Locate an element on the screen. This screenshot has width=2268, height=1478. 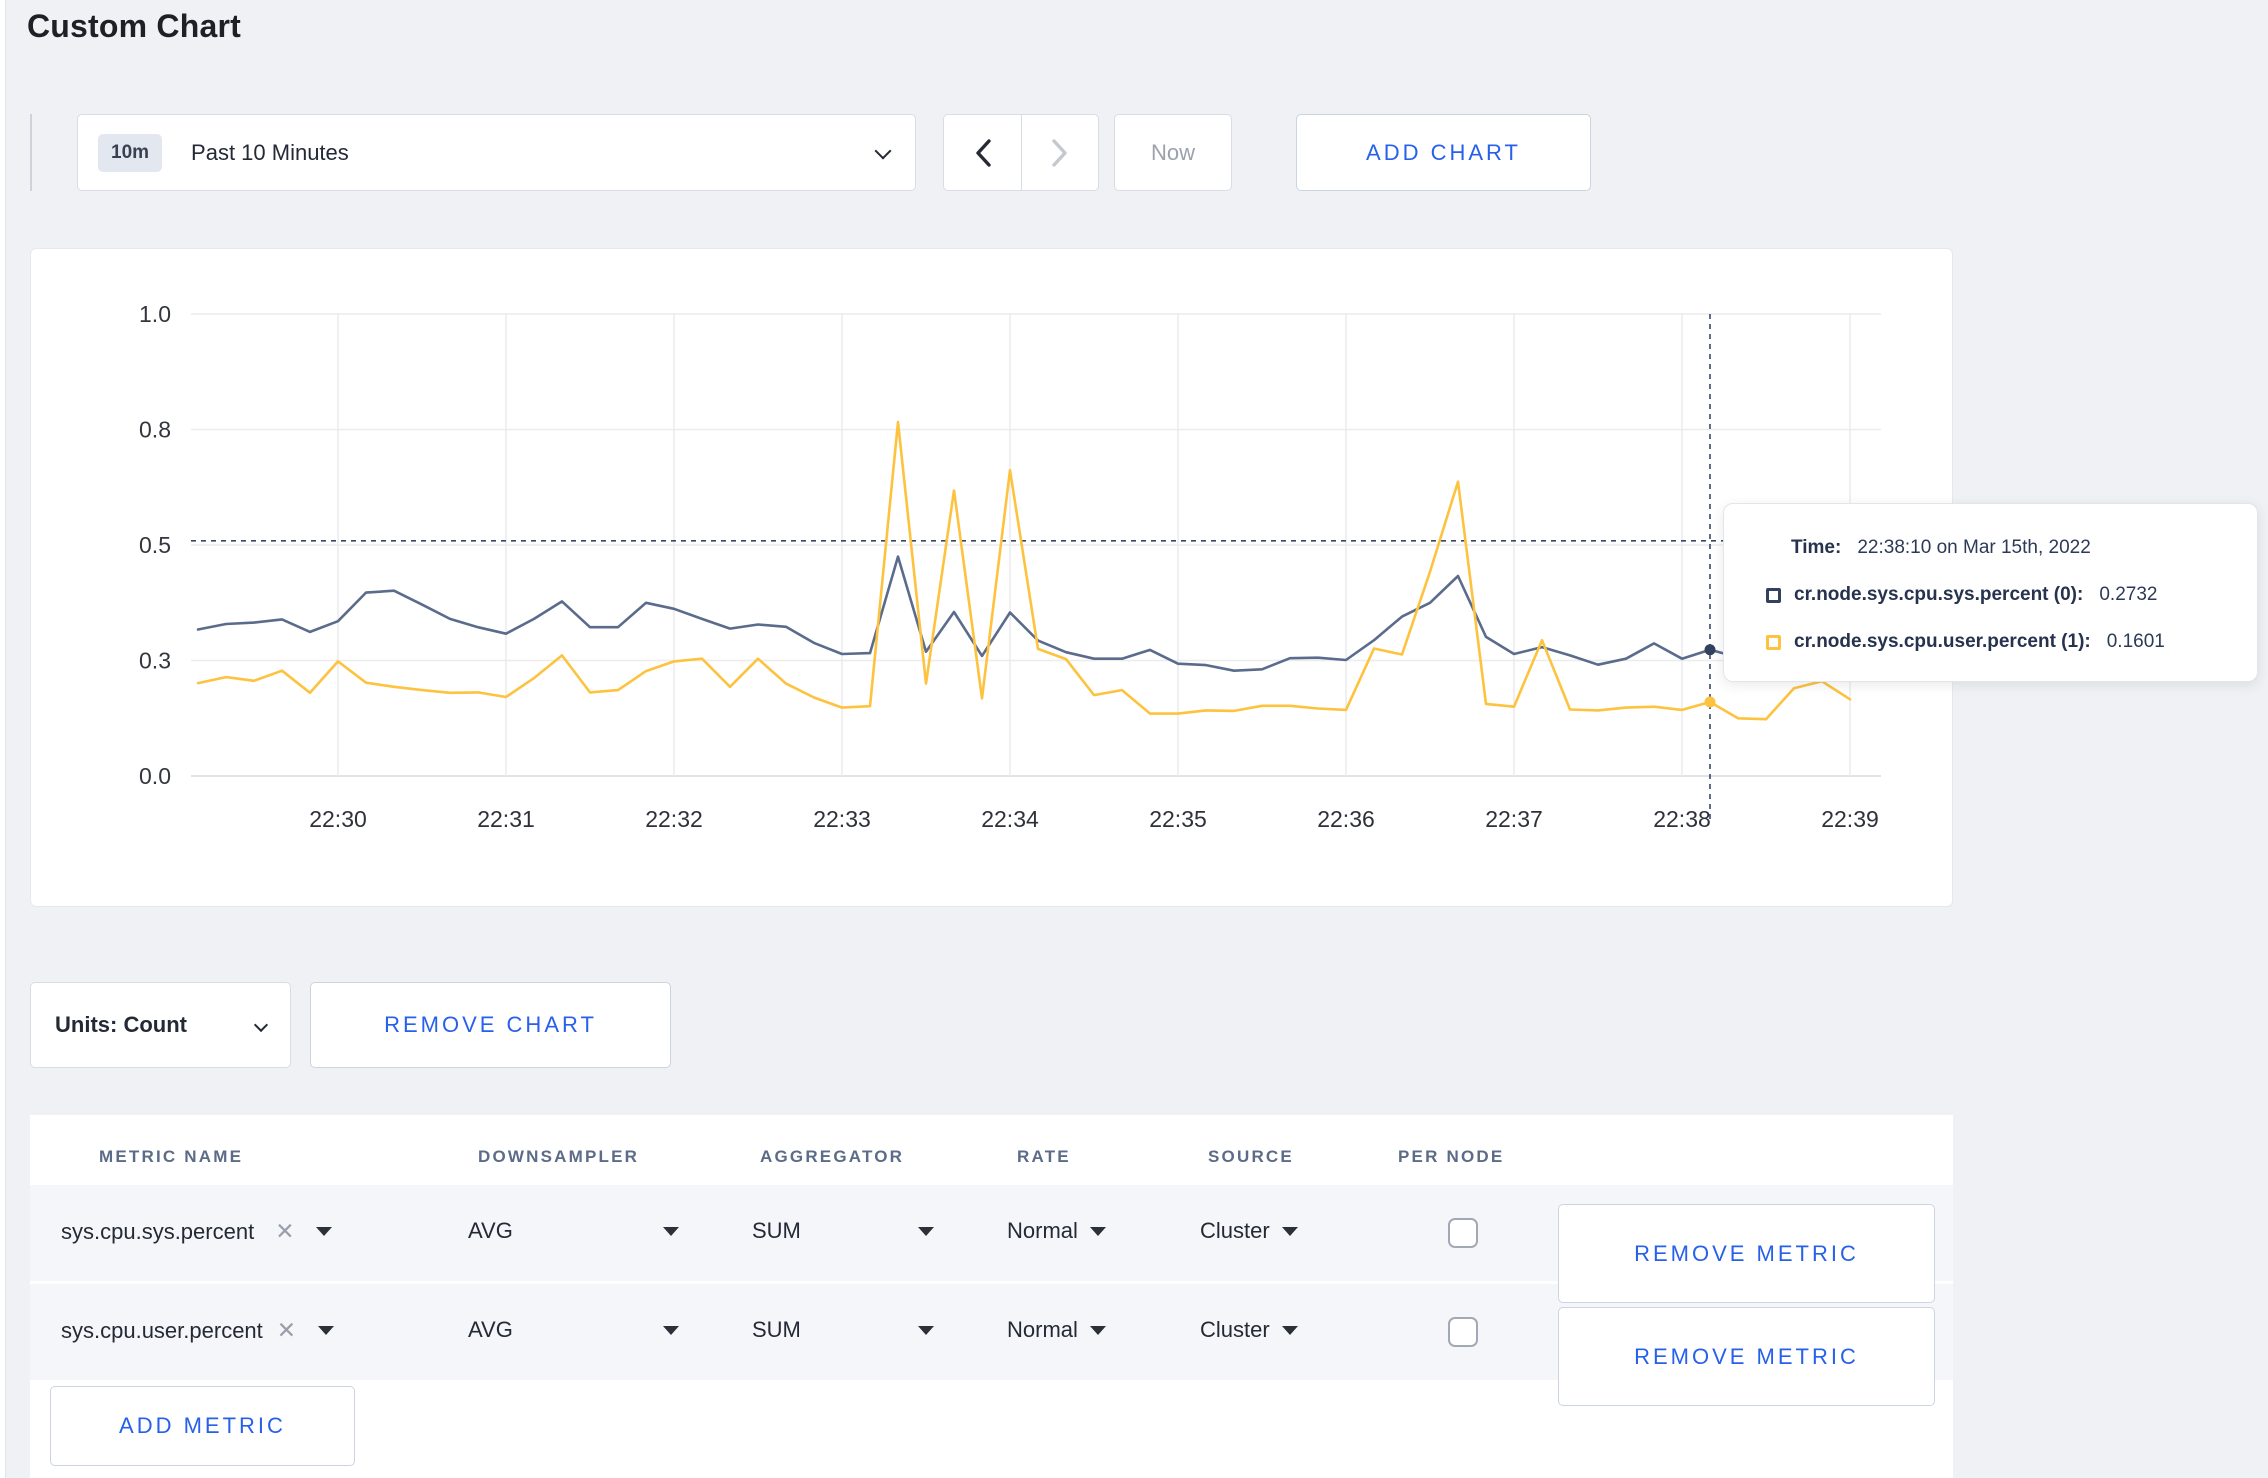
series-line-cr.node.sys.cpu.user.percent is located at coordinates (1024, 570).